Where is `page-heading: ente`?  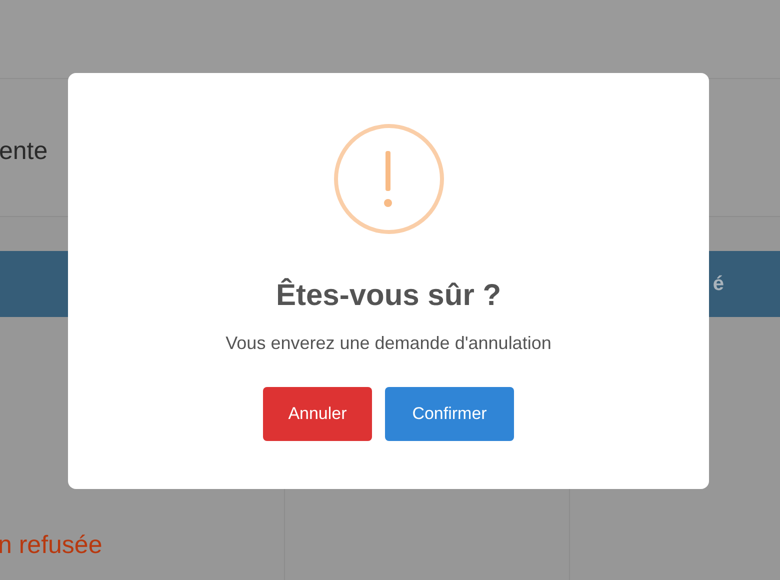 page-heading: ente is located at coordinates (24, 151).